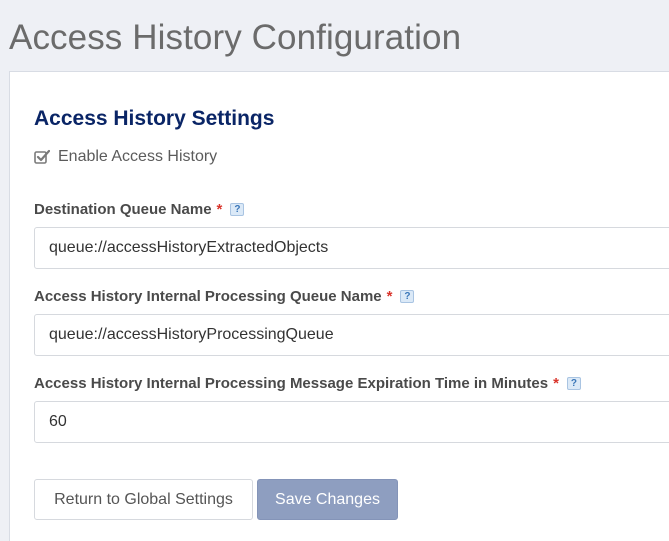 This screenshot has width=669, height=541. I want to click on destination-queue-label: Destination Queue Name * ?, so click(139, 209).